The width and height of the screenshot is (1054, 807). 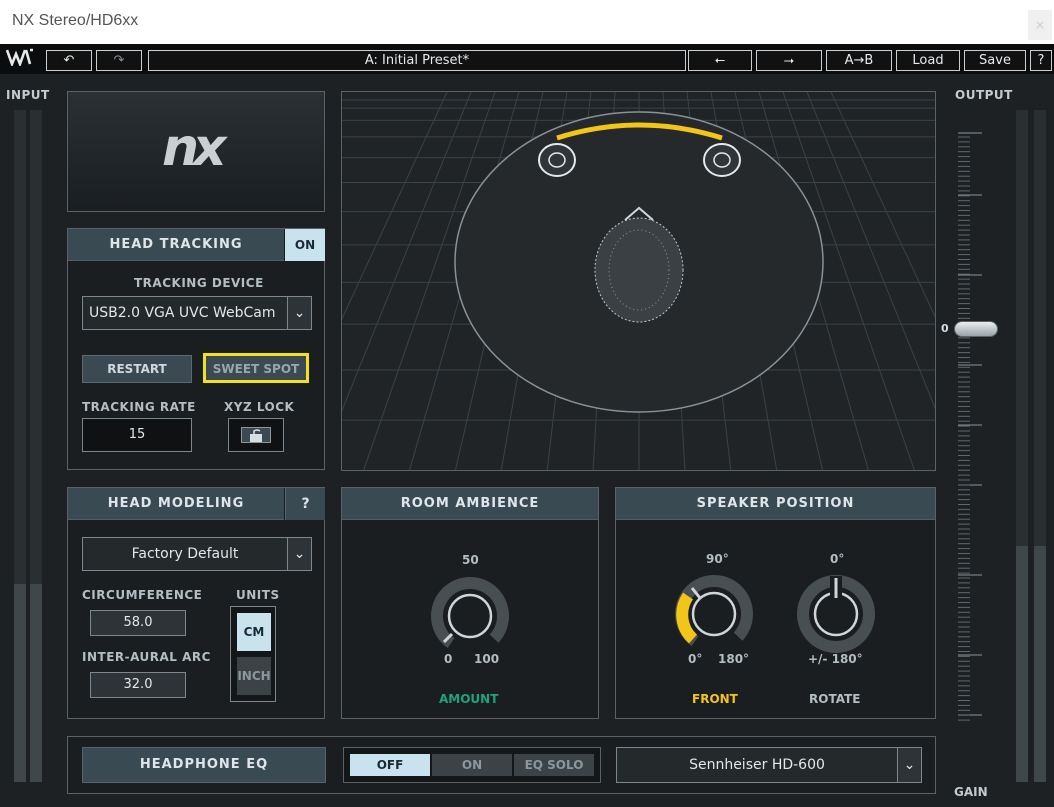 I want to click on head-tracking-title: HEAD TRACKING, so click(x=176, y=245).